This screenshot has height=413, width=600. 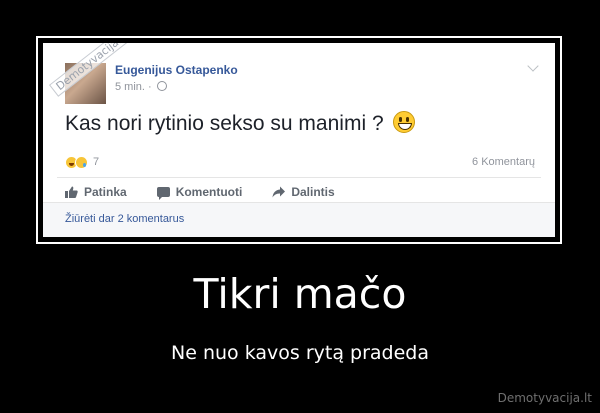 What do you see at coordinates (313, 192) in the screenshot?
I see `share-label: Dalintis` at bounding box center [313, 192].